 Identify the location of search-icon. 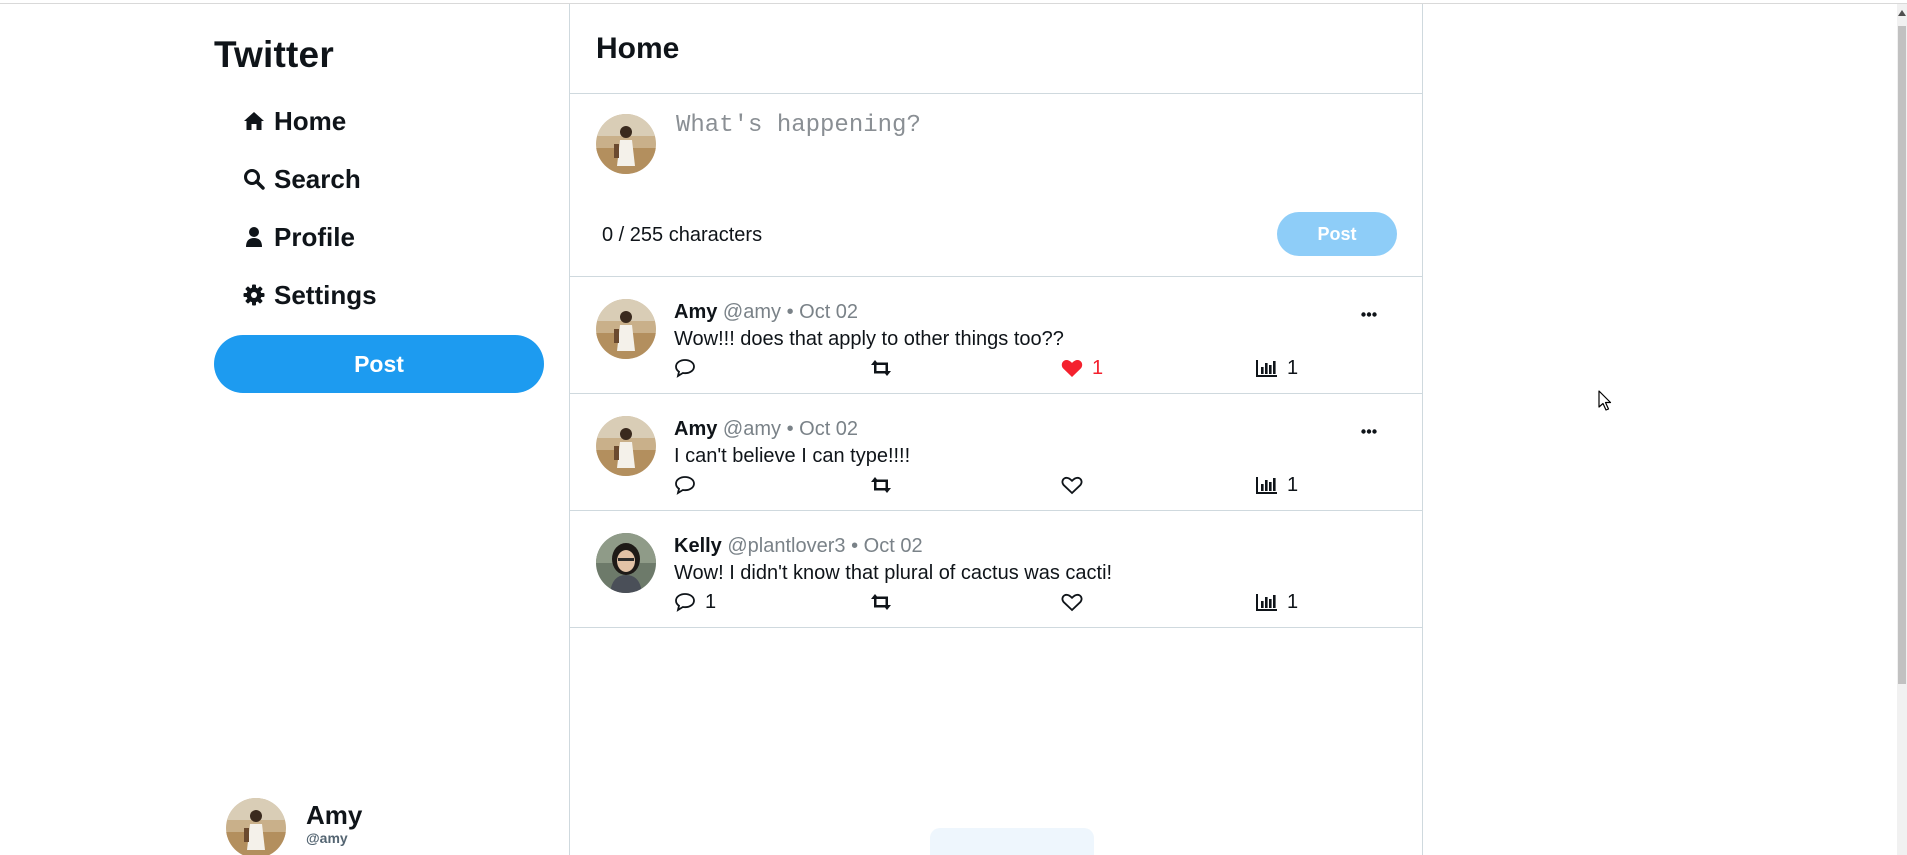
(254, 179).